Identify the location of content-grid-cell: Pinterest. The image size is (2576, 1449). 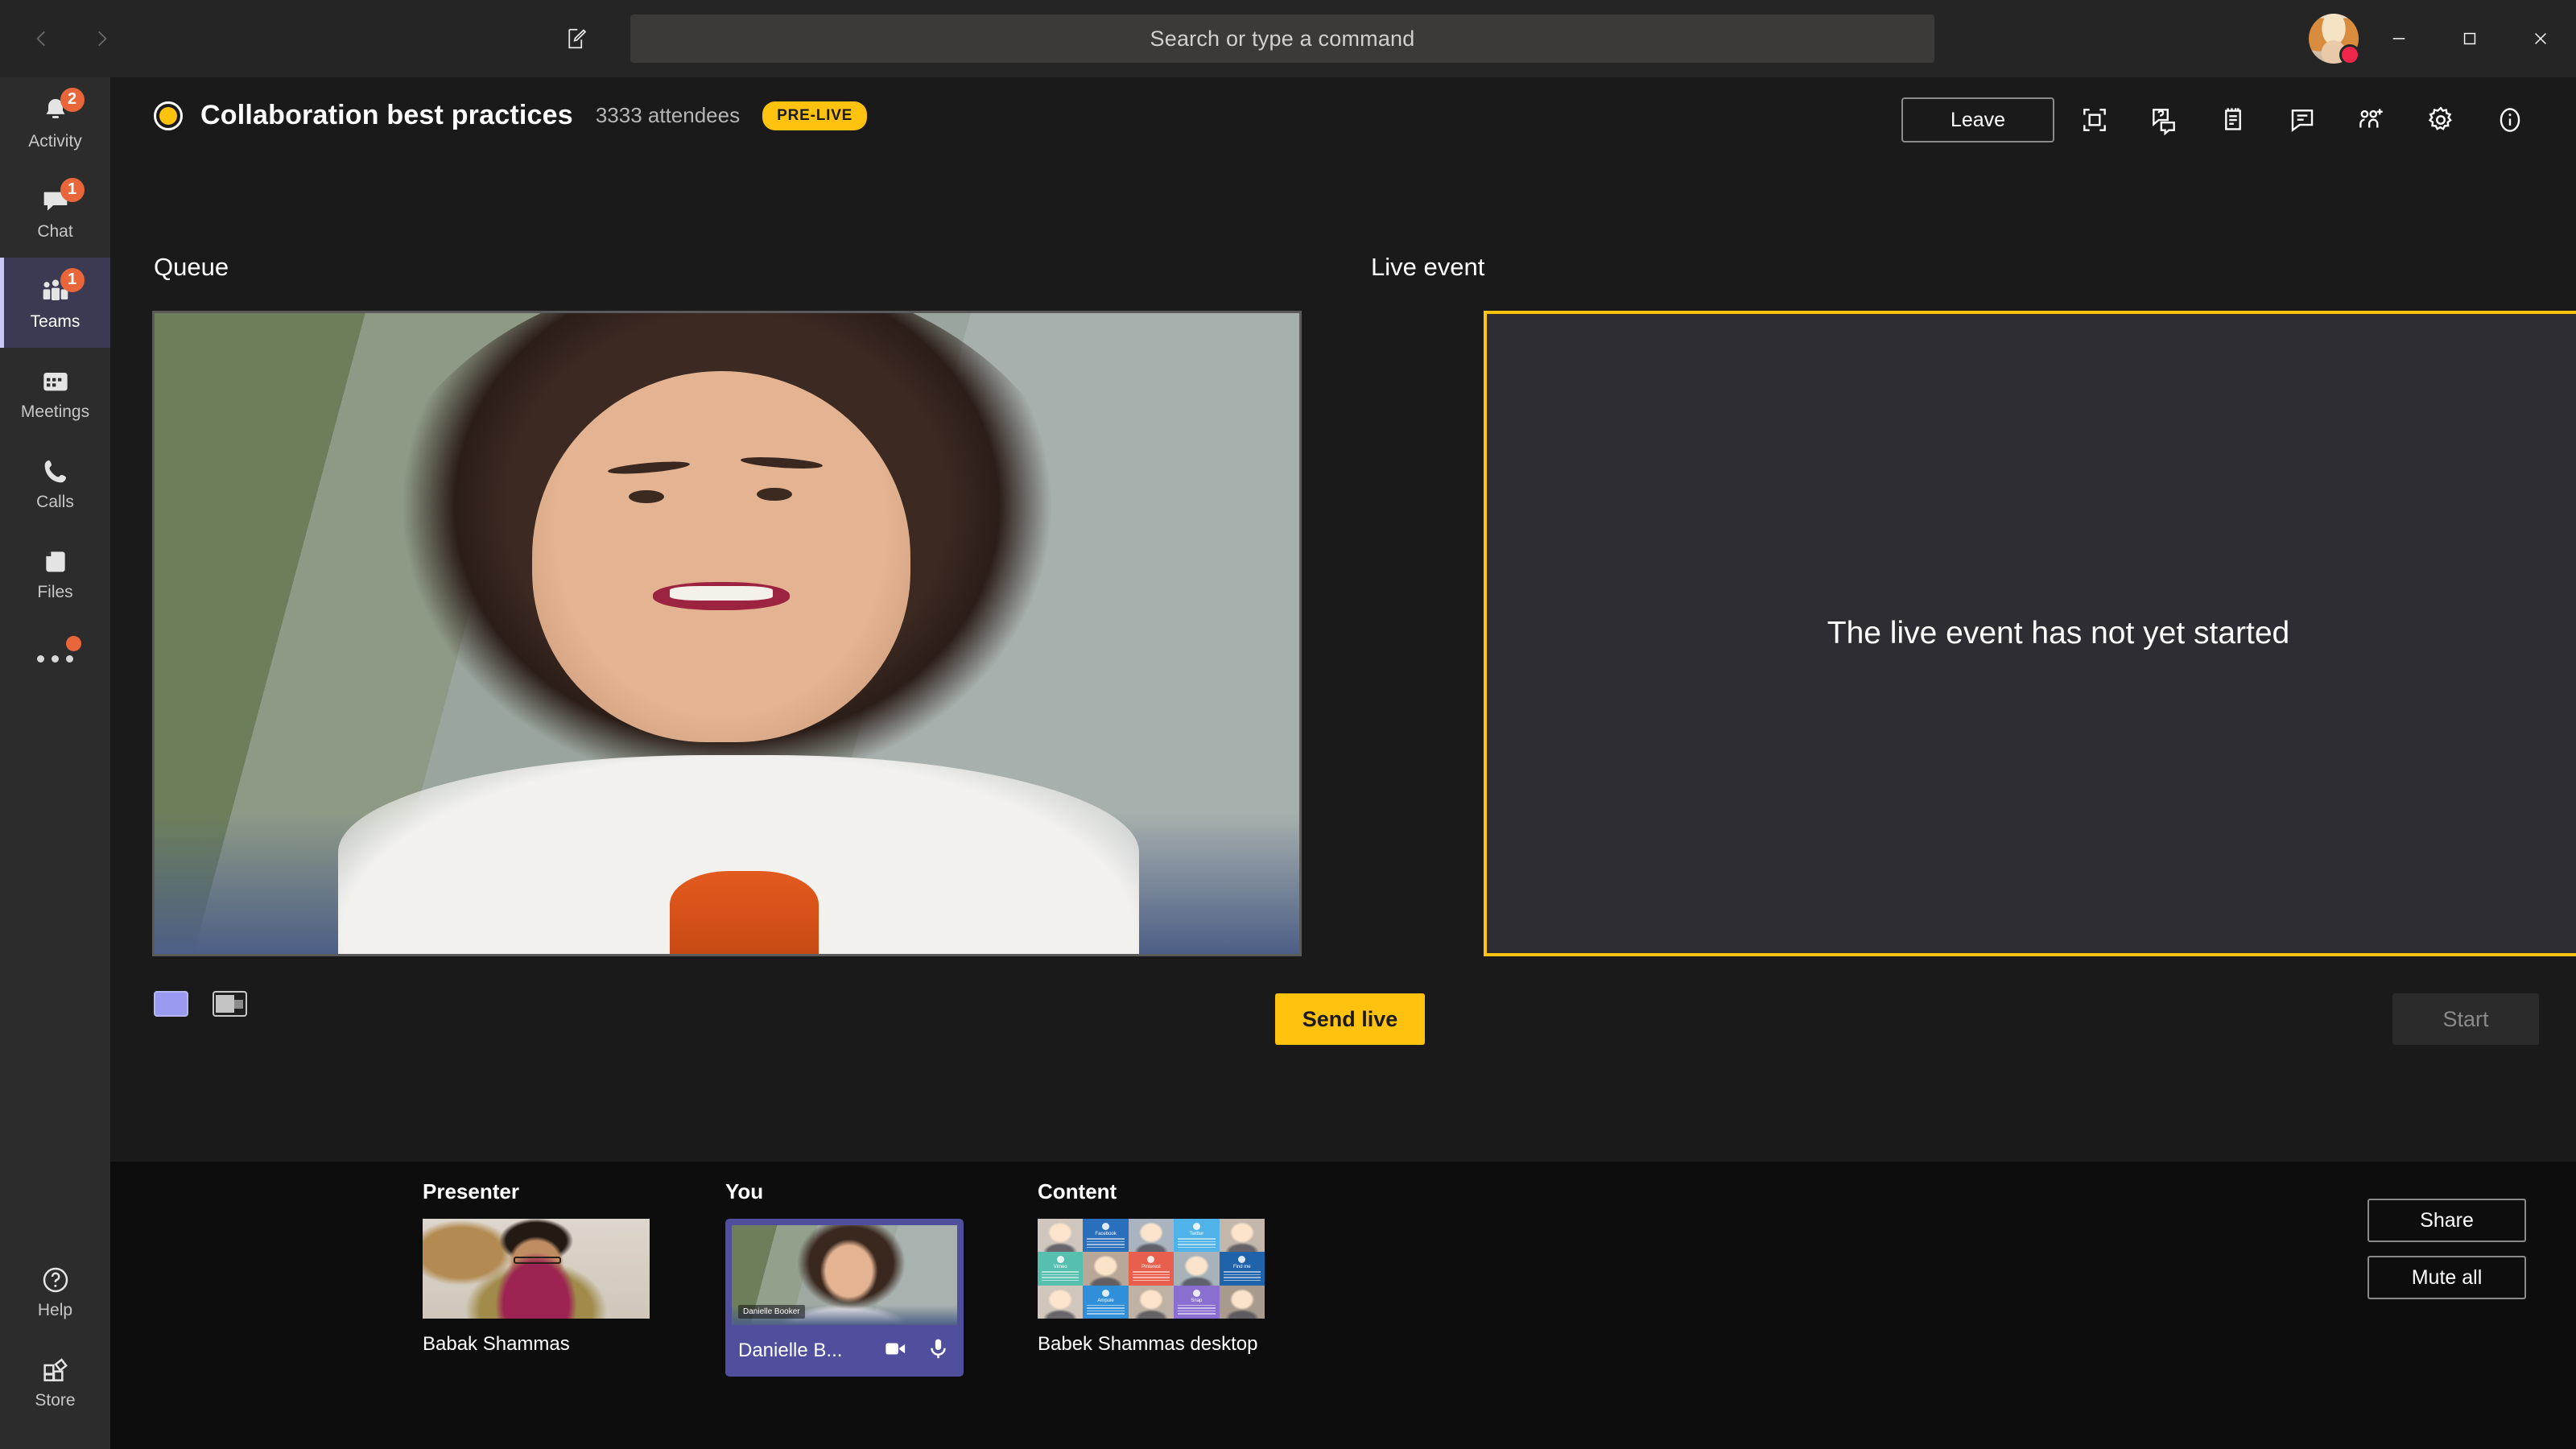
(1151, 1269).